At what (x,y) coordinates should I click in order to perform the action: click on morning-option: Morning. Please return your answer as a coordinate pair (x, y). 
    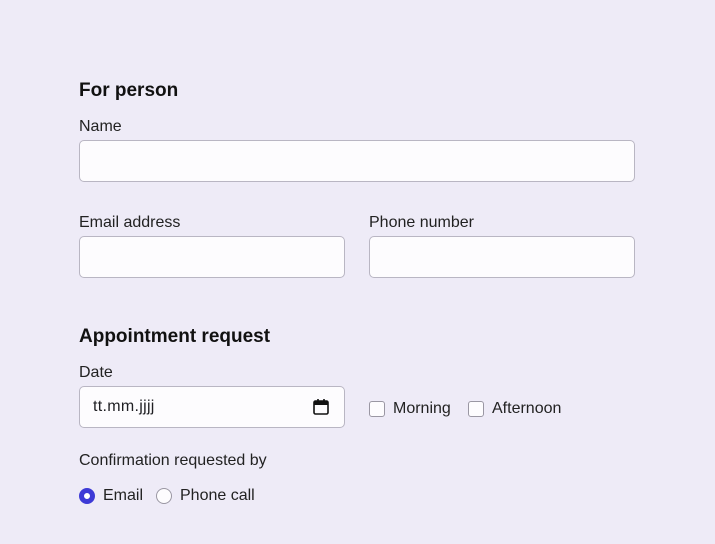
    Looking at the image, I should click on (410, 409).